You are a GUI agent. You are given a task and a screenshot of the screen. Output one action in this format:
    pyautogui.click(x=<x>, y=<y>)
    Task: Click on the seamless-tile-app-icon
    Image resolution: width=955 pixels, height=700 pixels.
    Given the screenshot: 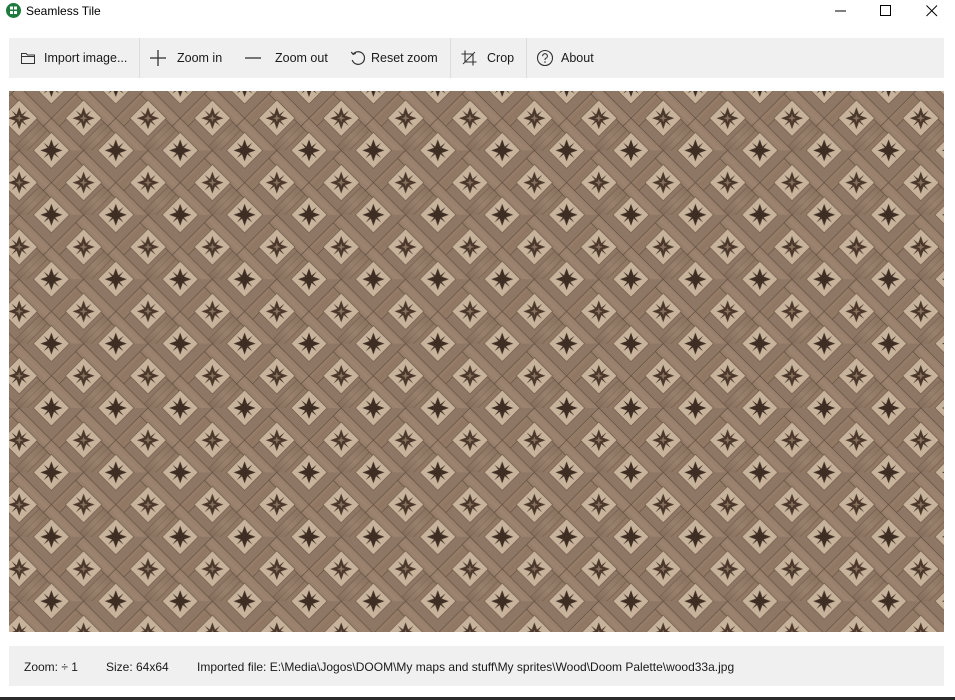 What is the action you would take?
    pyautogui.click(x=13, y=10)
    